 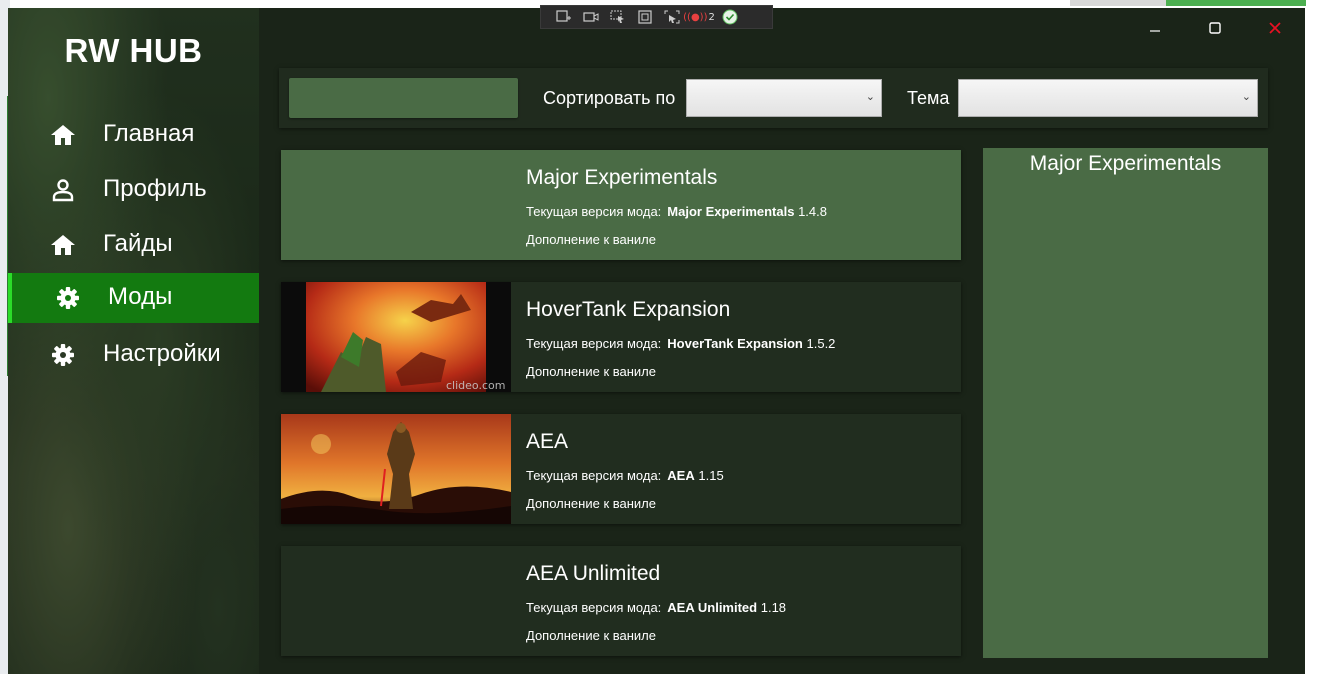 What do you see at coordinates (140, 296) in the screenshot?
I see `sidebar-item-label: Моды` at bounding box center [140, 296].